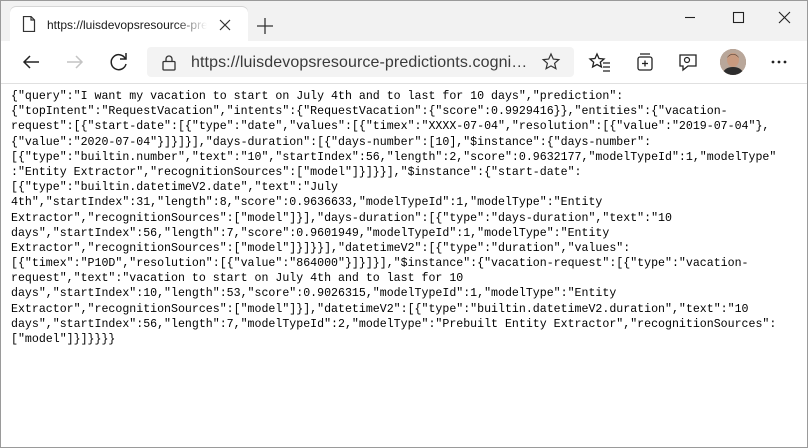 This screenshot has width=808, height=448. Describe the element at coordinates (551, 62) in the screenshot. I see `favorite-star-icon` at that location.